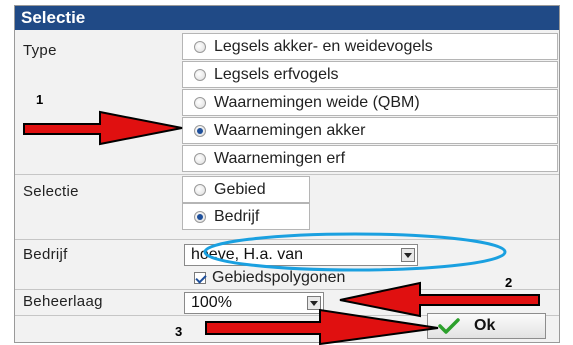  I want to click on blue-ellipse-highlight, so click(355, 252).